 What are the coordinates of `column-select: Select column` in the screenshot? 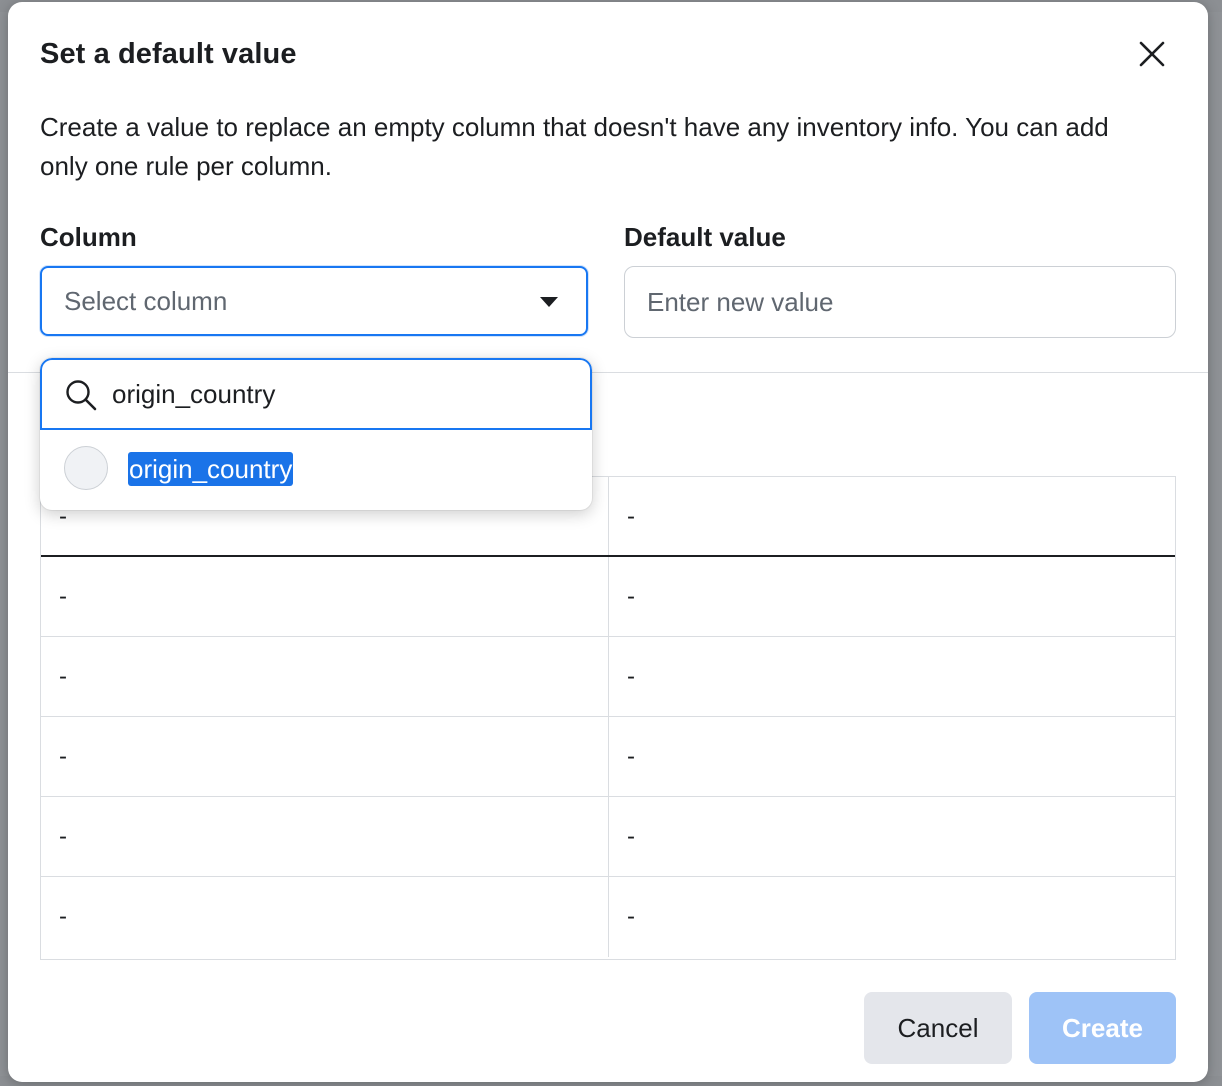 It's located at (314, 301).